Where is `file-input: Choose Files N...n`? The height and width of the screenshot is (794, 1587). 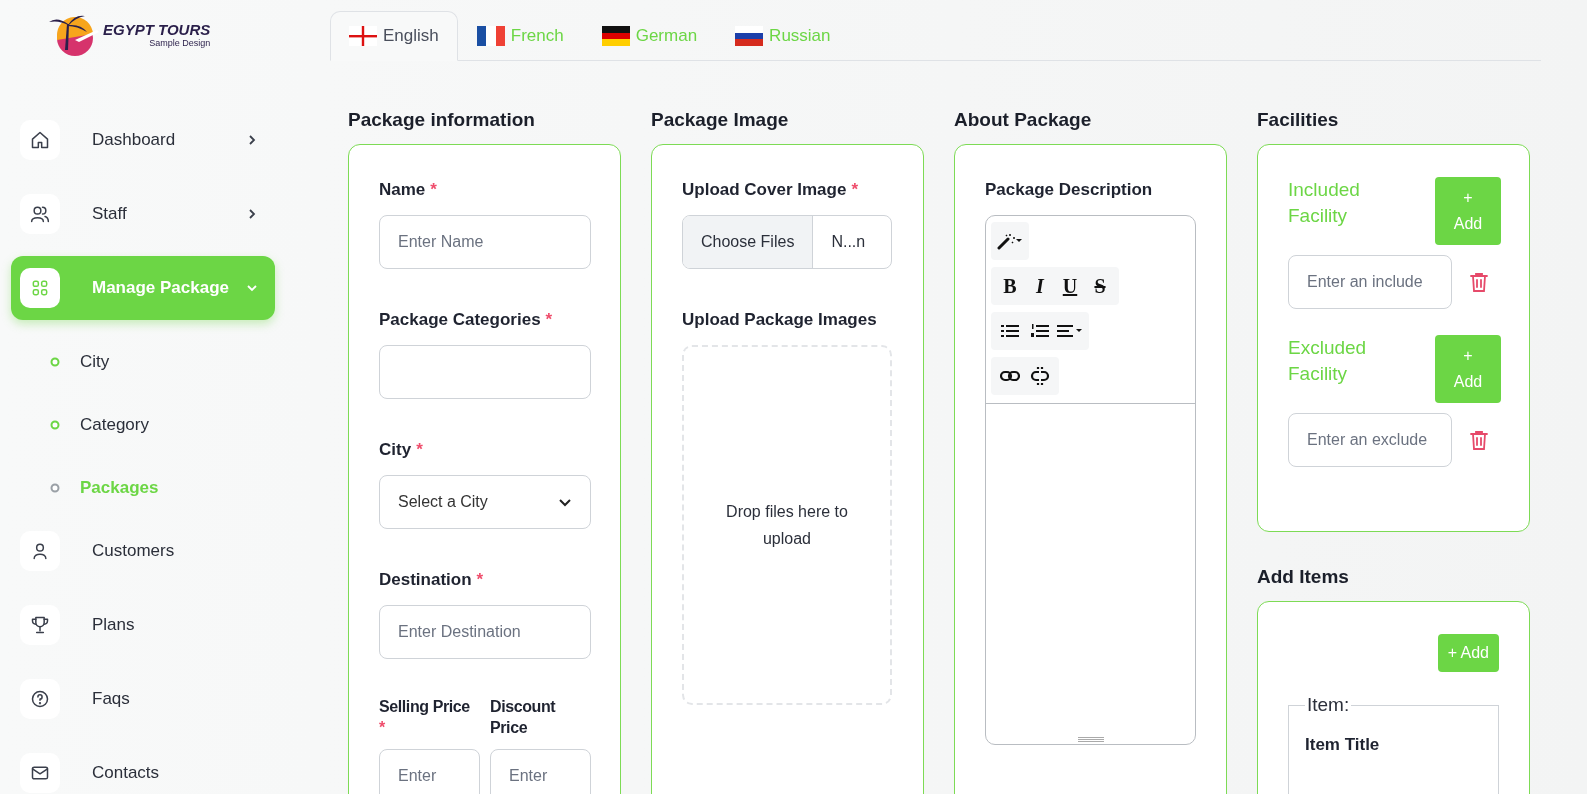
file-input: Choose Files N...n is located at coordinates (787, 242).